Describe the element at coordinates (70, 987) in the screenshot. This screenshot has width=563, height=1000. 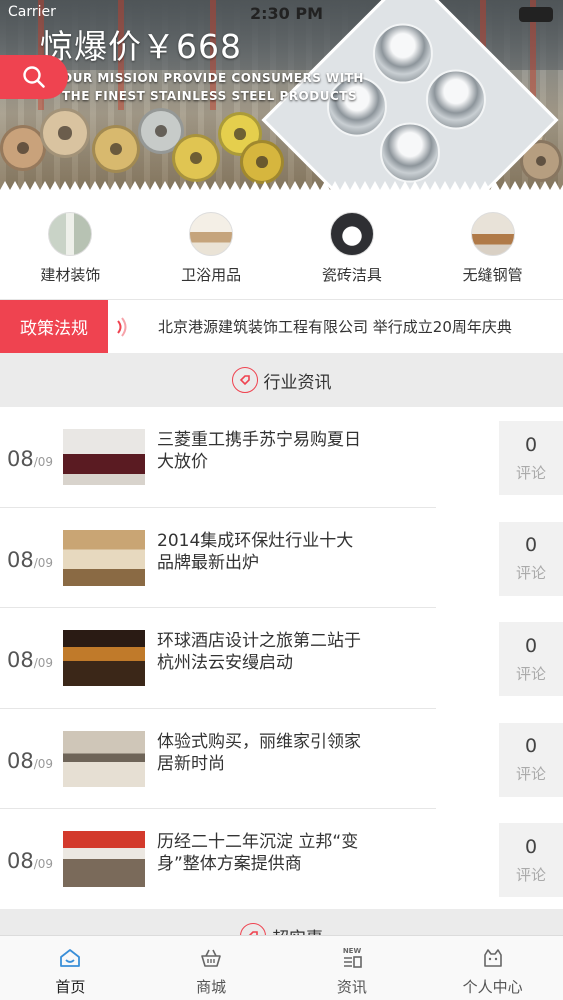
I see `tab-label: 首页` at that location.